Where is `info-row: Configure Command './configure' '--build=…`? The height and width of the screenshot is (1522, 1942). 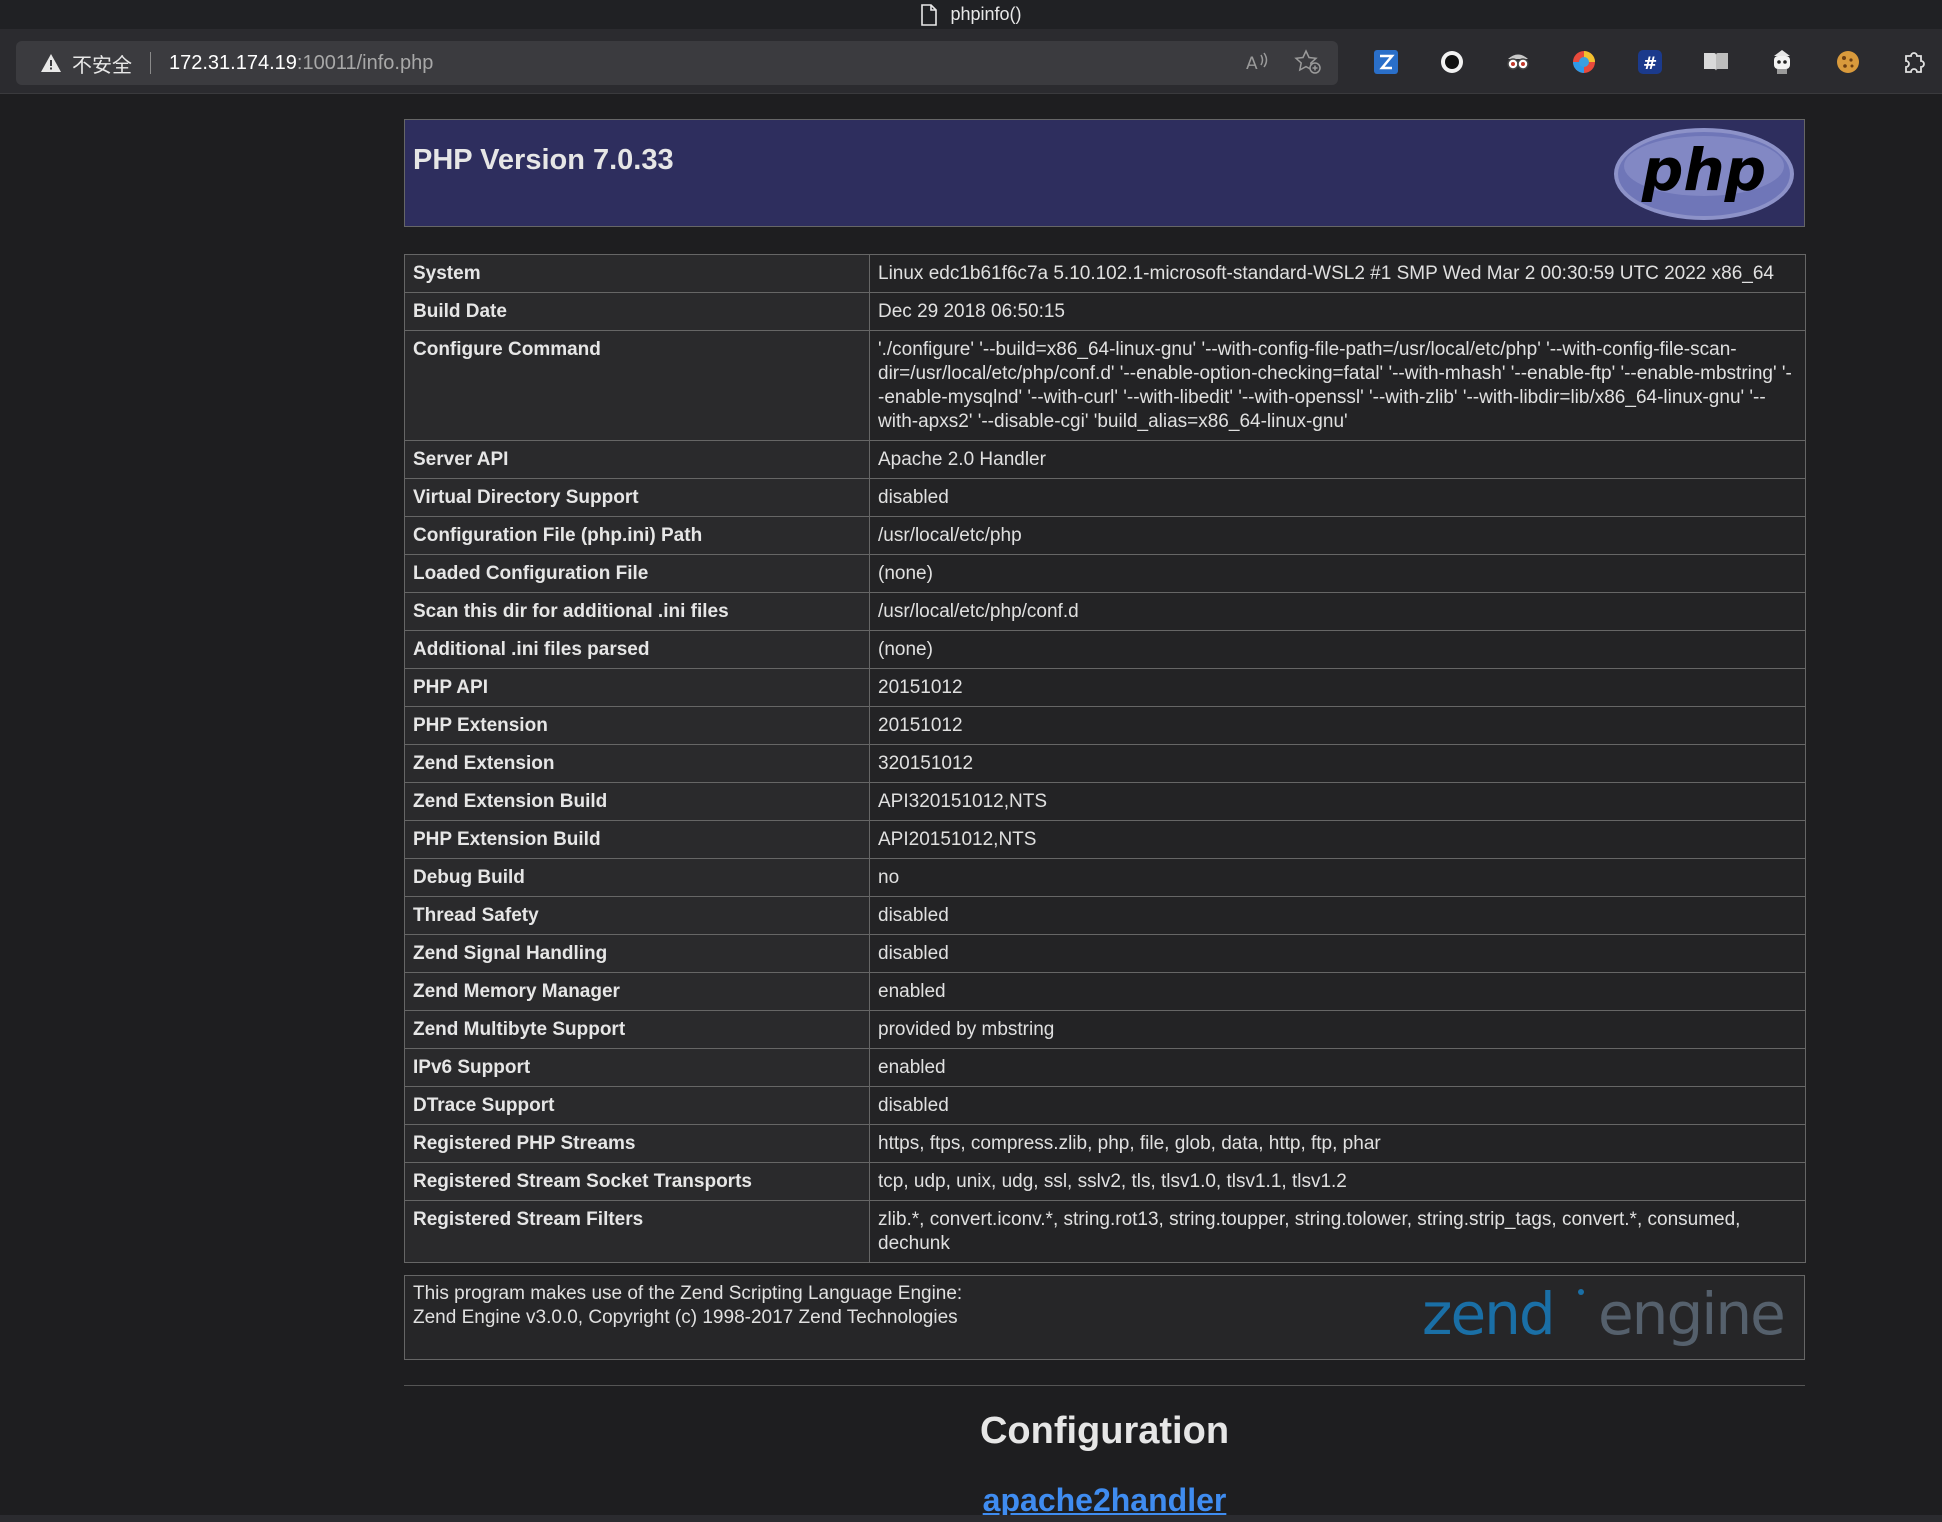
info-row: Configure Command './configure' '--build=… is located at coordinates (1105, 385).